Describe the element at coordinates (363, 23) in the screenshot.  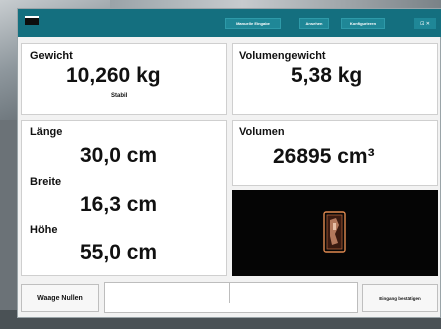
I see `configure-button: Konfigurieren` at that location.